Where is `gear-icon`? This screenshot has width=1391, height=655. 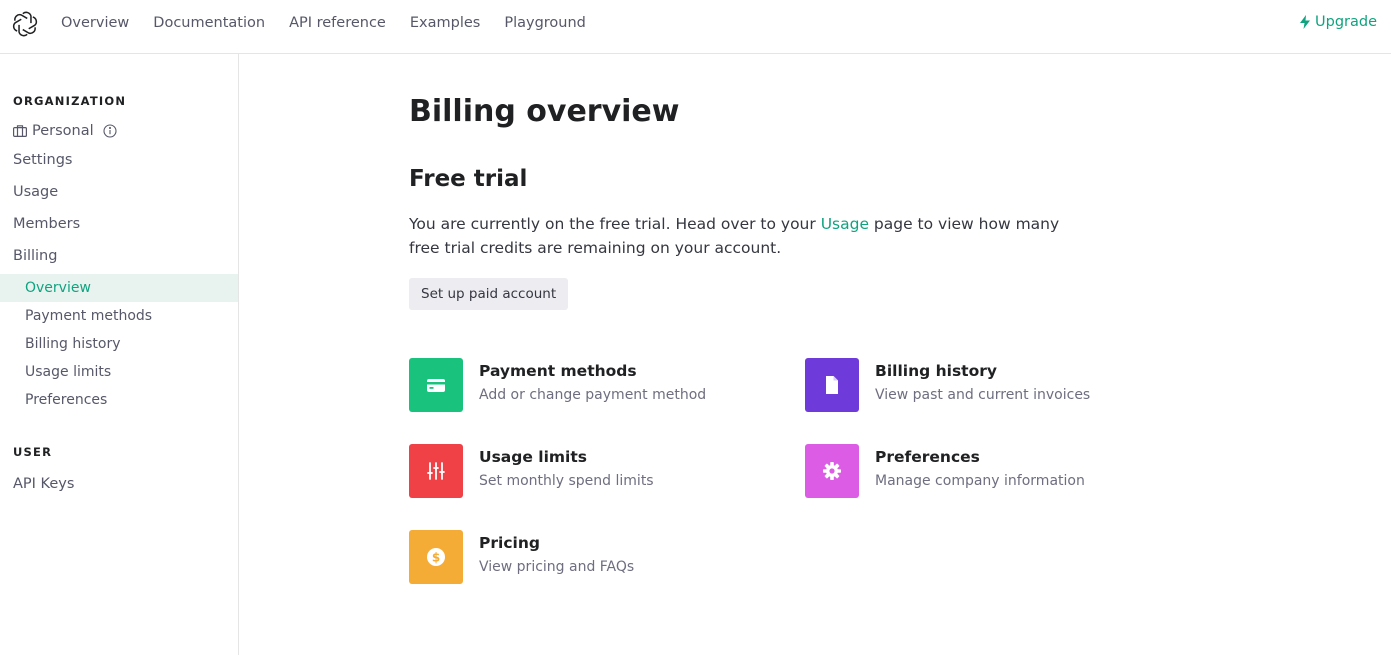 gear-icon is located at coordinates (832, 471).